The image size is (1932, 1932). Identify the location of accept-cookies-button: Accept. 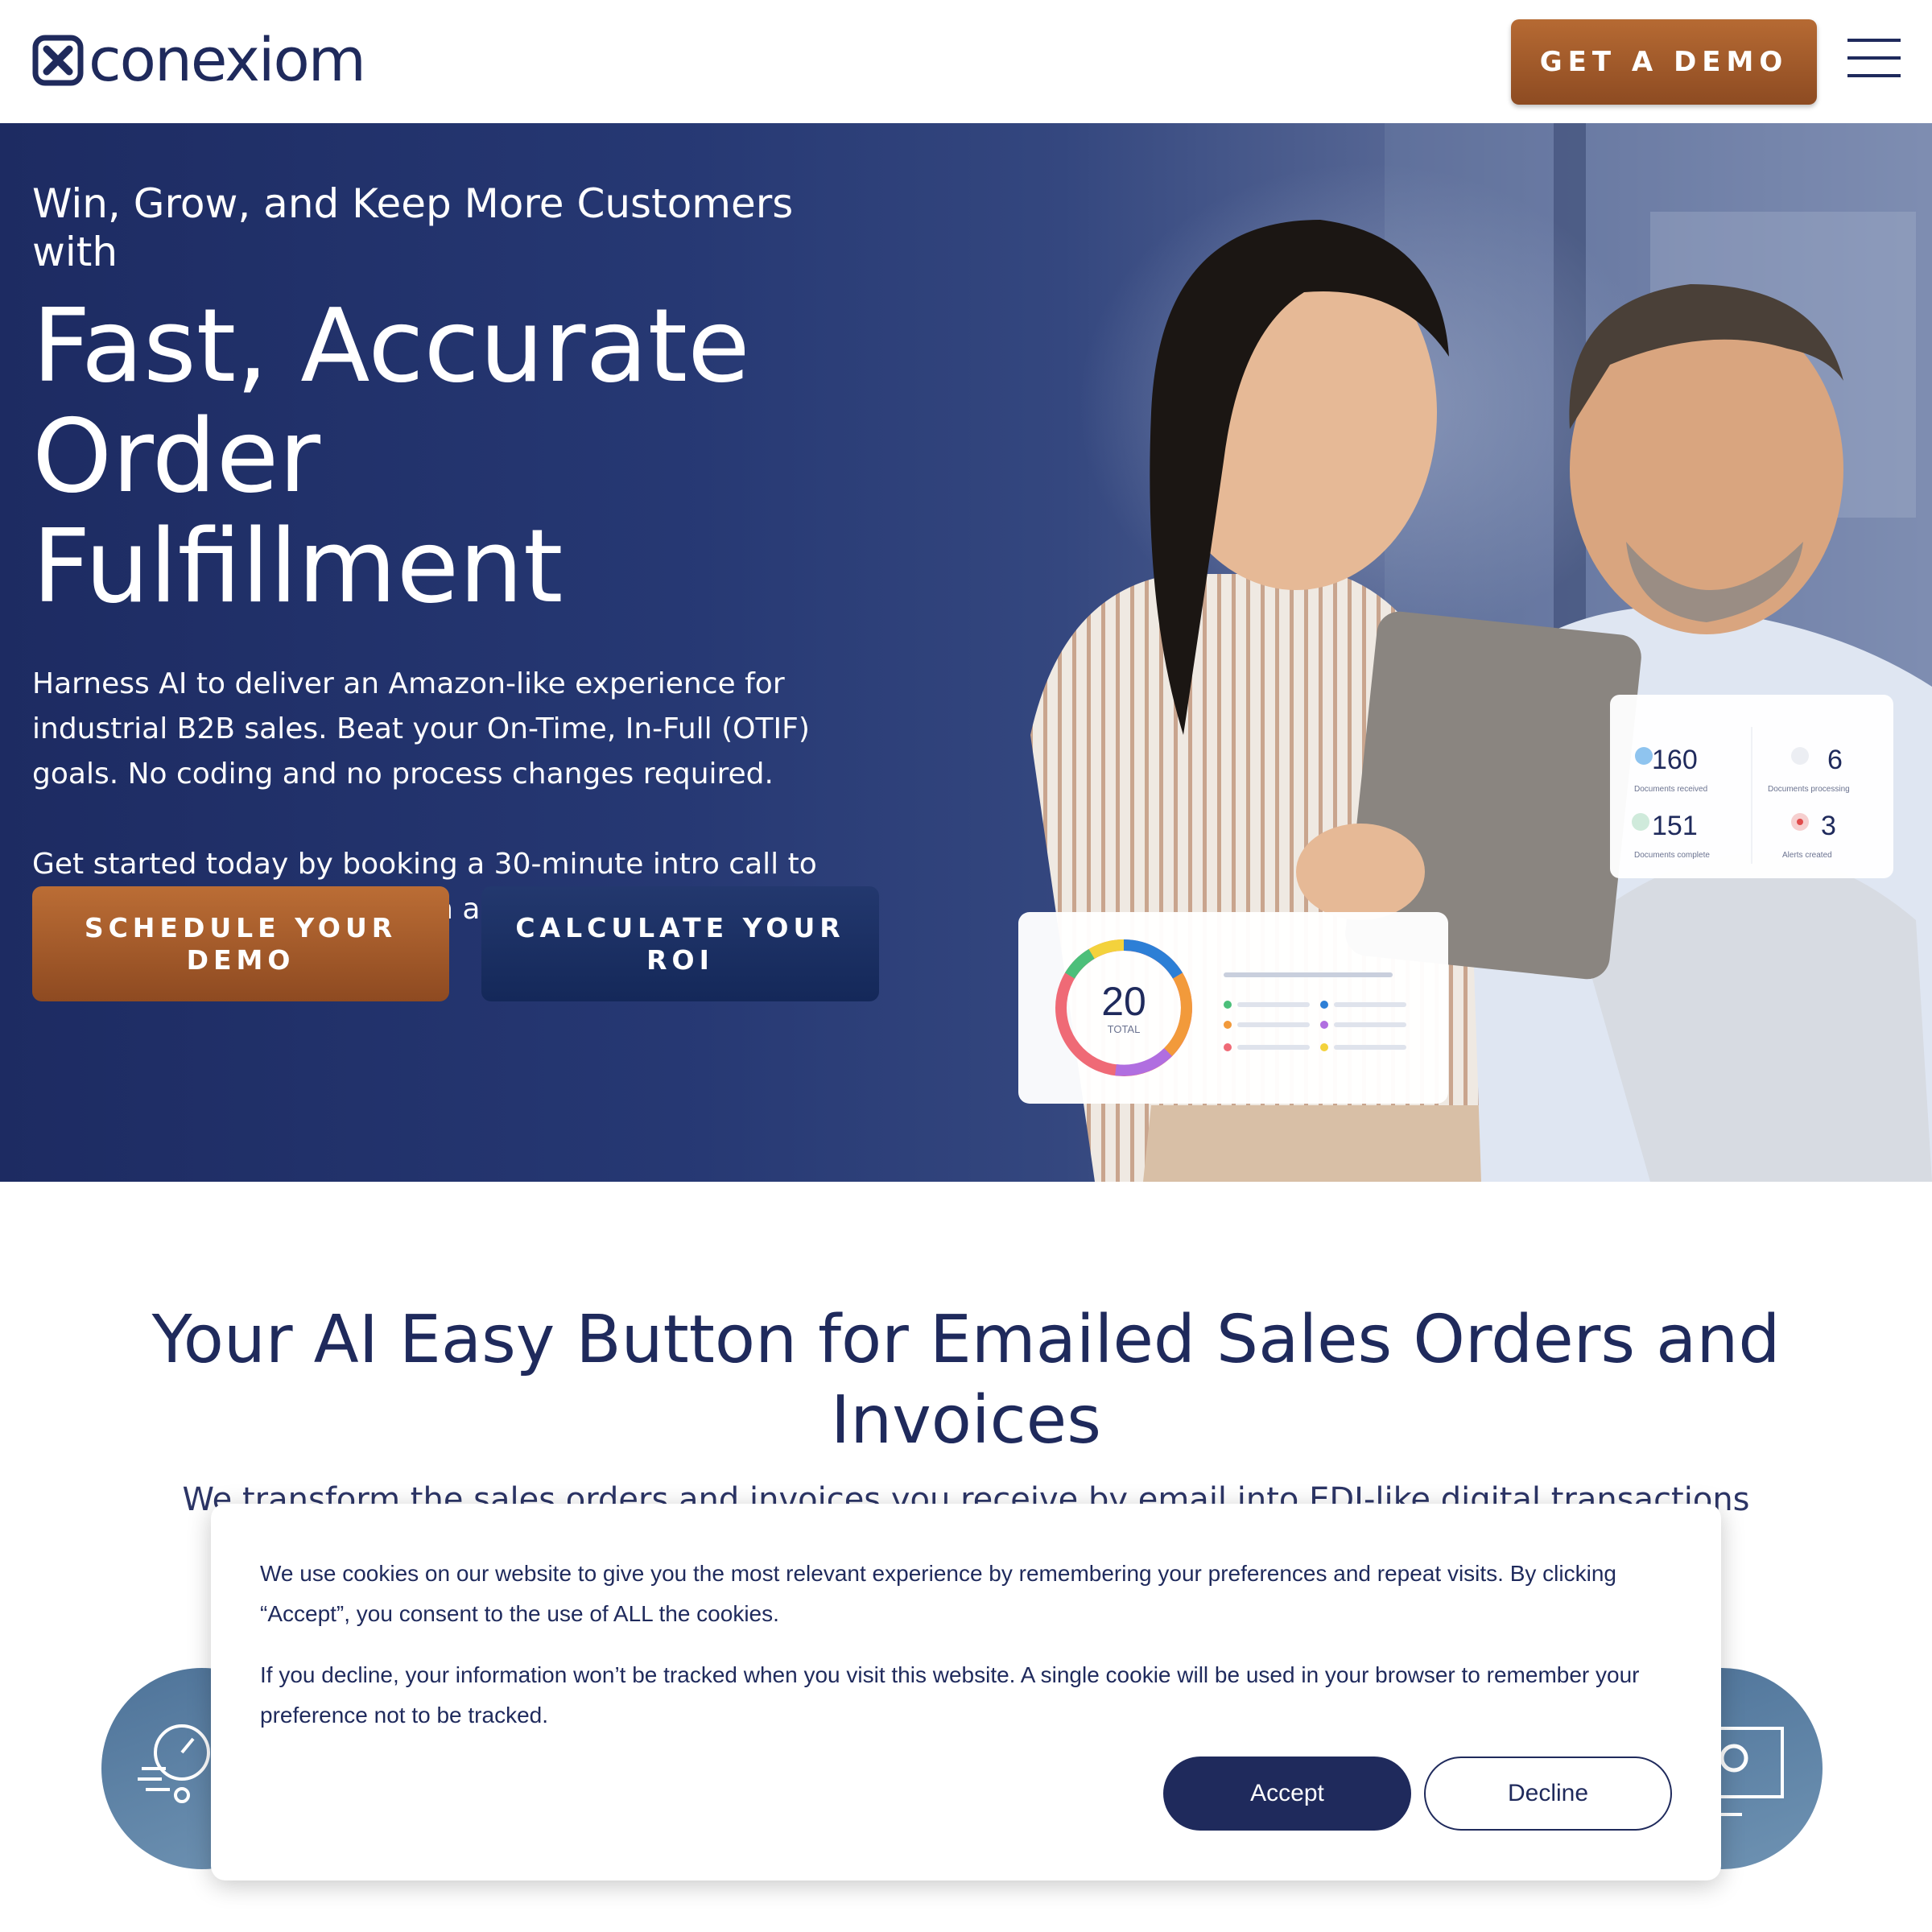
(1287, 1794).